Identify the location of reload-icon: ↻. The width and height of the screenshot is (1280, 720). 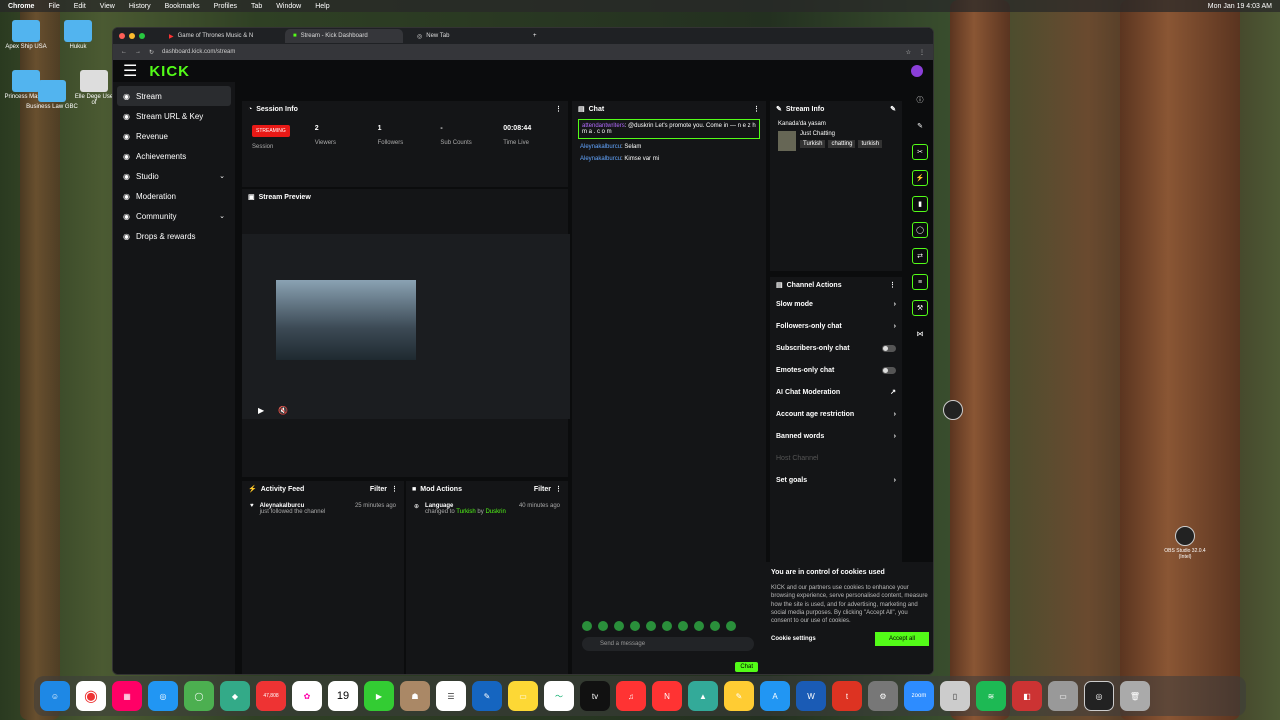
(151, 52).